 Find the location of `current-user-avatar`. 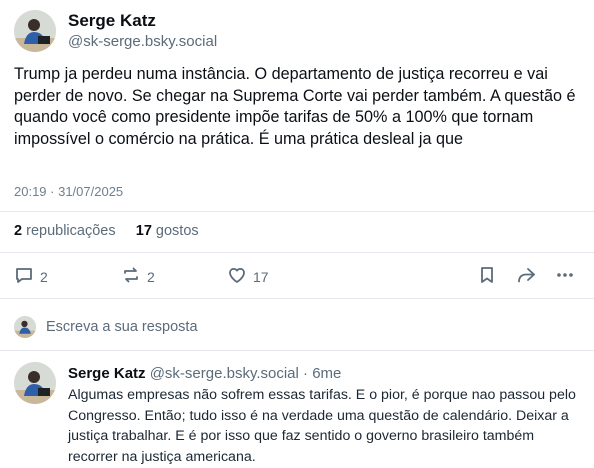

current-user-avatar is located at coordinates (25, 327).